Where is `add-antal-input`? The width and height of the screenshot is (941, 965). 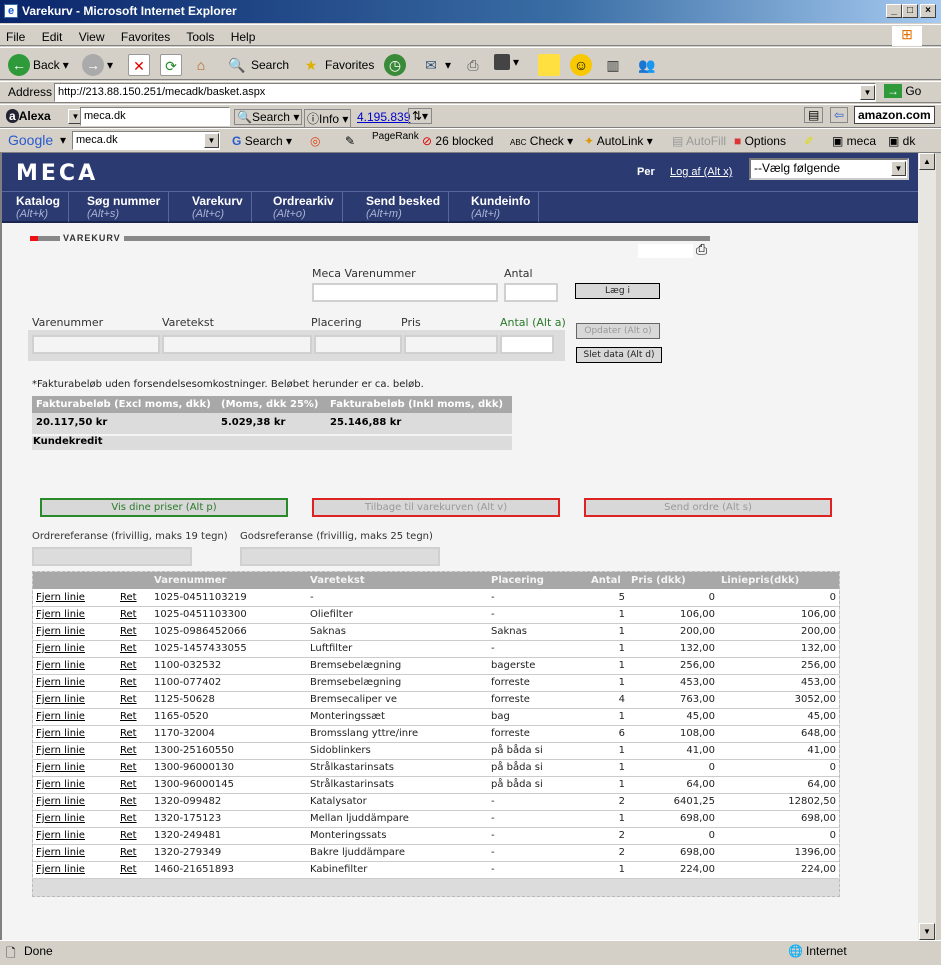 add-antal-input is located at coordinates (531, 292).